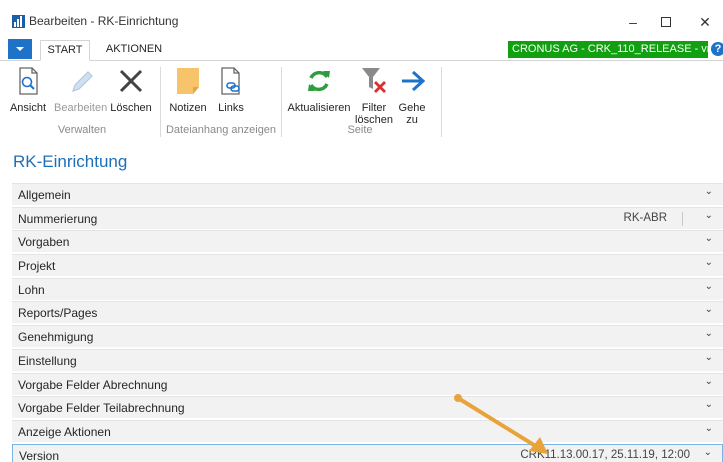 Image resolution: width=723 pixels, height=462 pixels. Describe the element at coordinates (367, 265) in the screenshot. I see `fasttab-projekt: Projekt ⌄` at that location.